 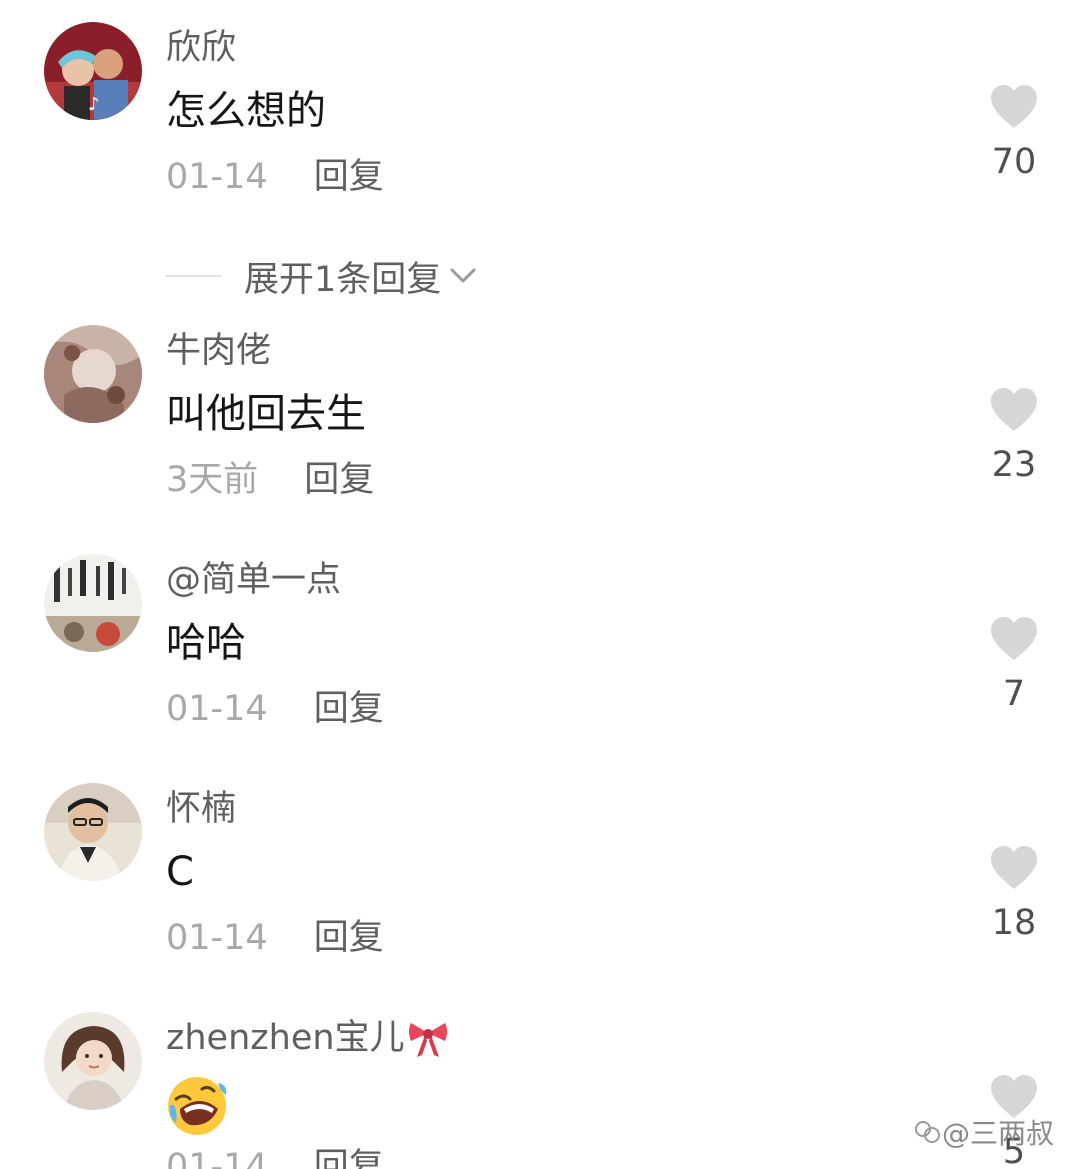 What do you see at coordinates (93, 71) in the screenshot?
I see `avatar: ♪` at bounding box center [93, 71].